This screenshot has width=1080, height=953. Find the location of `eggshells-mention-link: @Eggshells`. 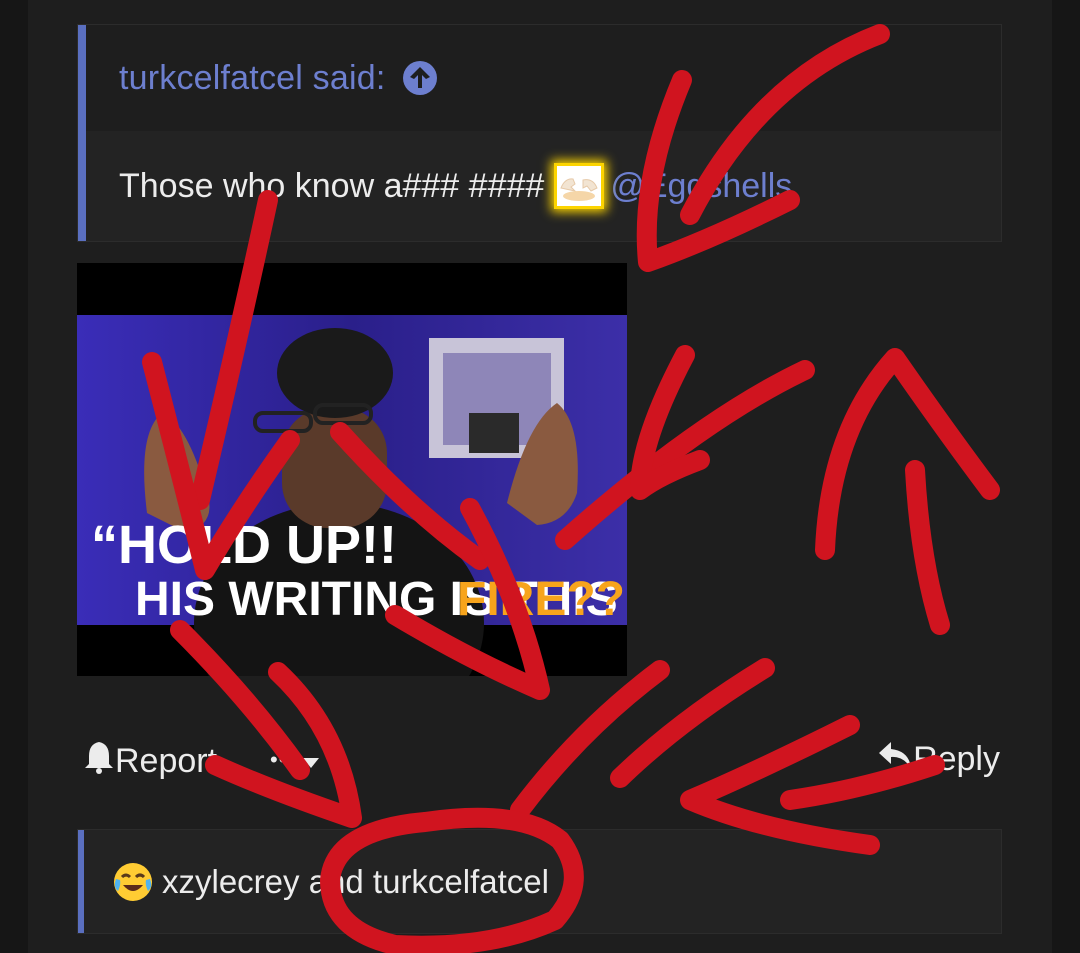

eggshells-mention-link: @Eggshells is located at coordinates (701, 186).